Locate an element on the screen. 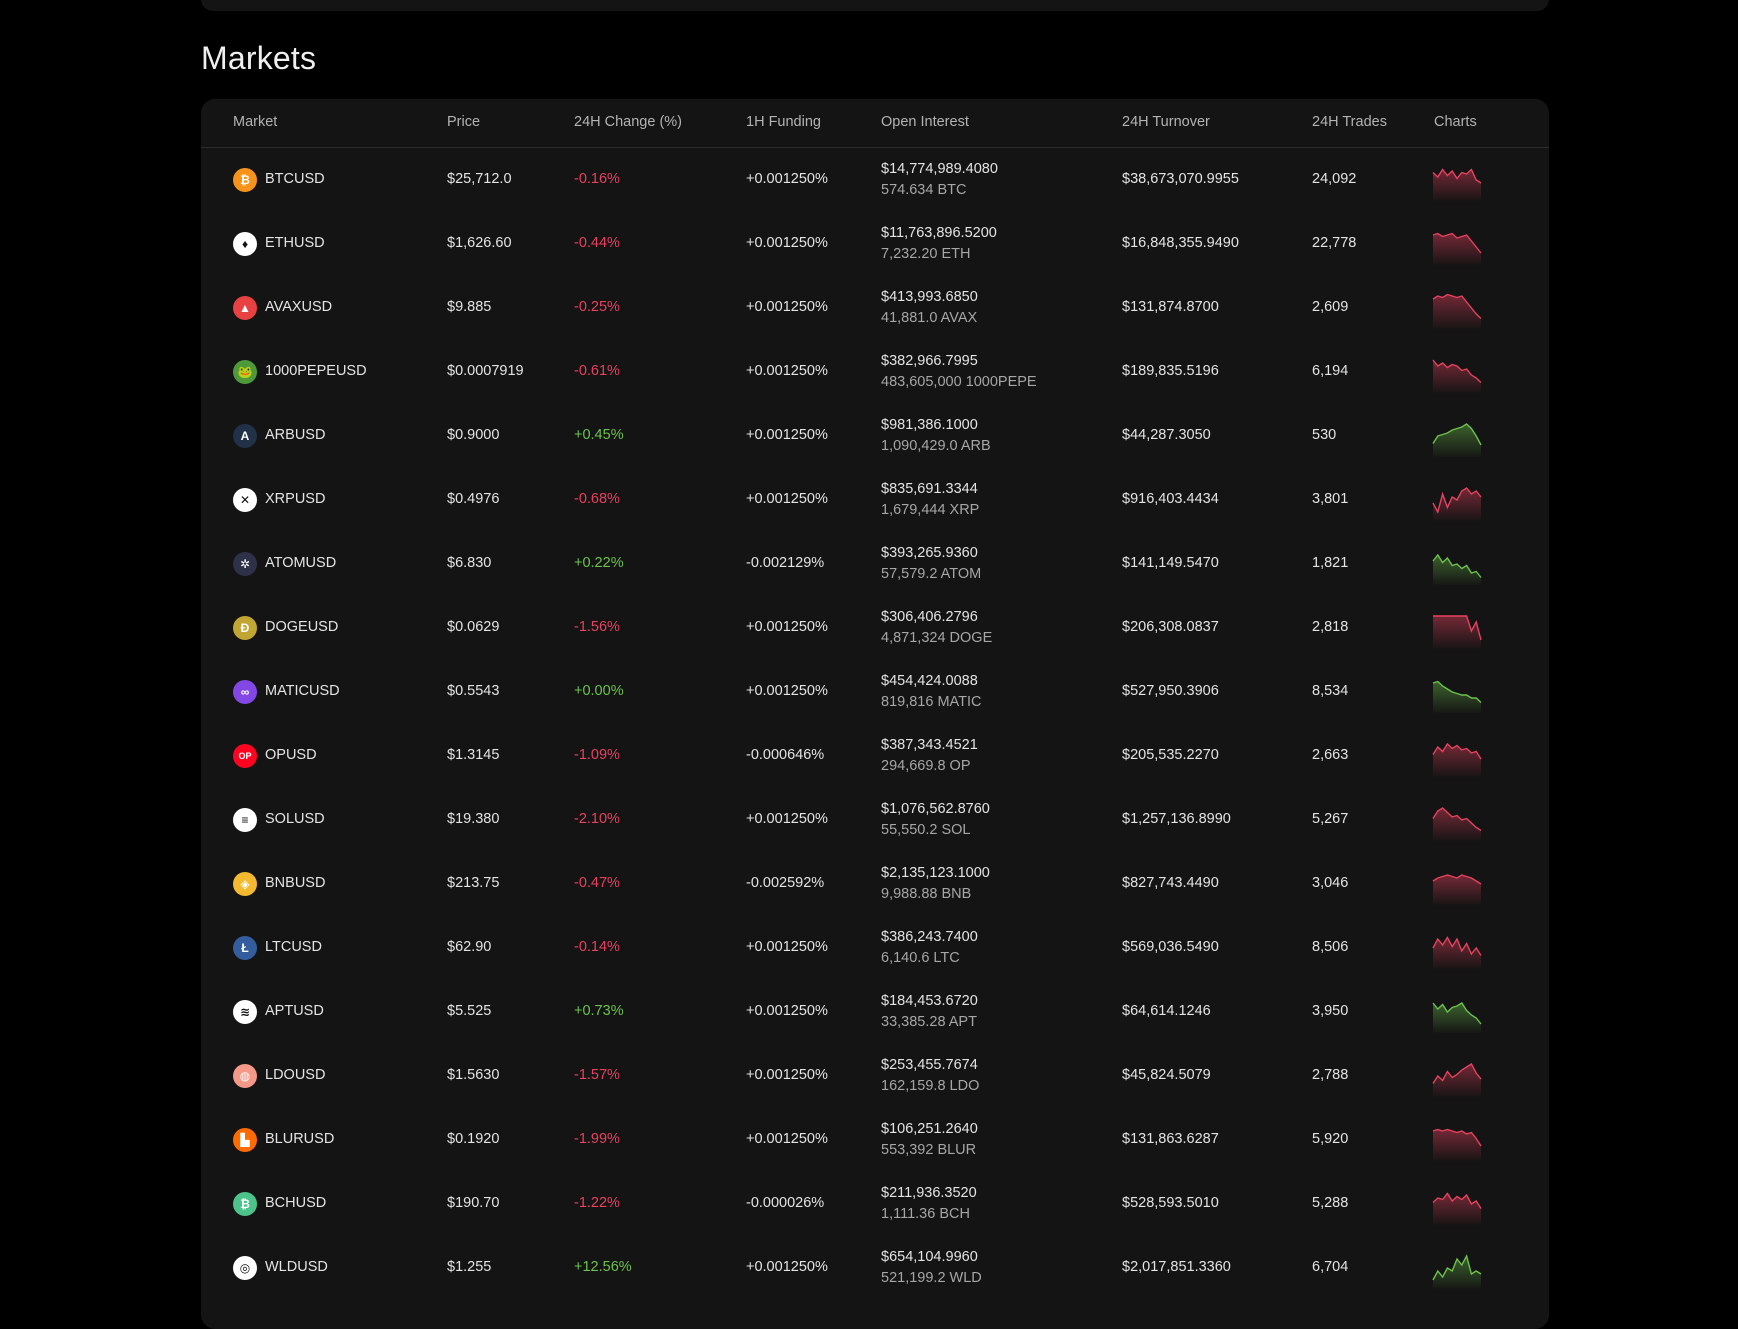 Image resolution: width=1738 pixels, height=1329 pixels. arbitrum-icon: A is located at coordinates (245, 436).